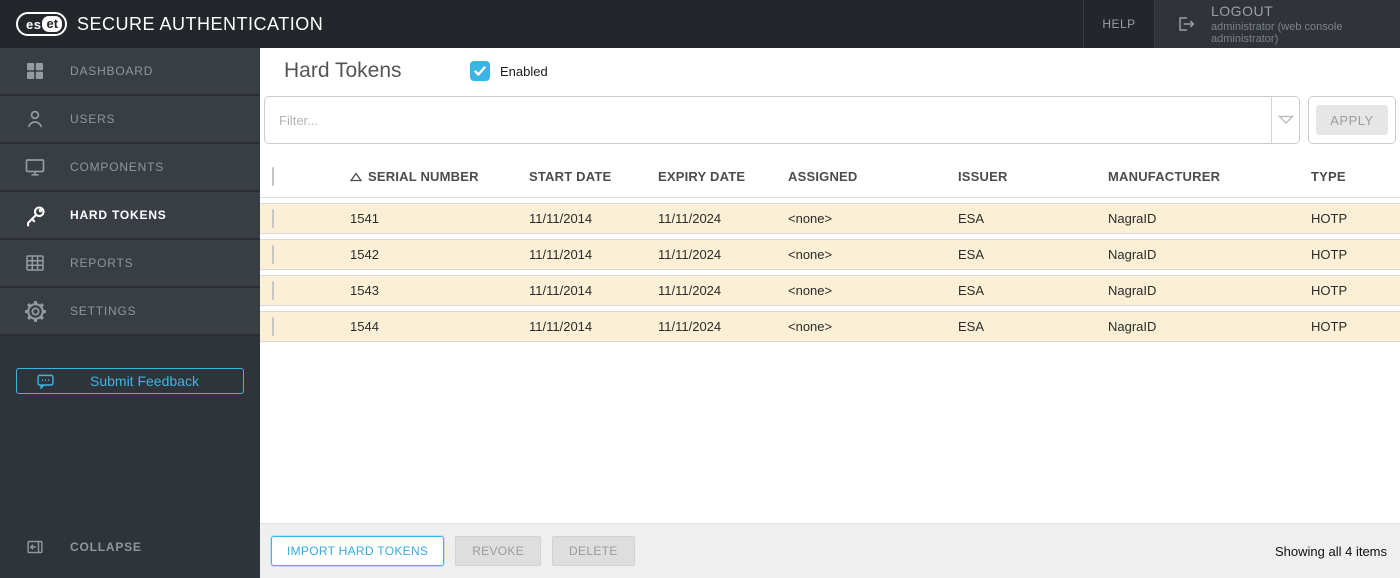 This screenshot has height=578, width=1400. I want to click on eset-logo: es et, so click(42, 24).